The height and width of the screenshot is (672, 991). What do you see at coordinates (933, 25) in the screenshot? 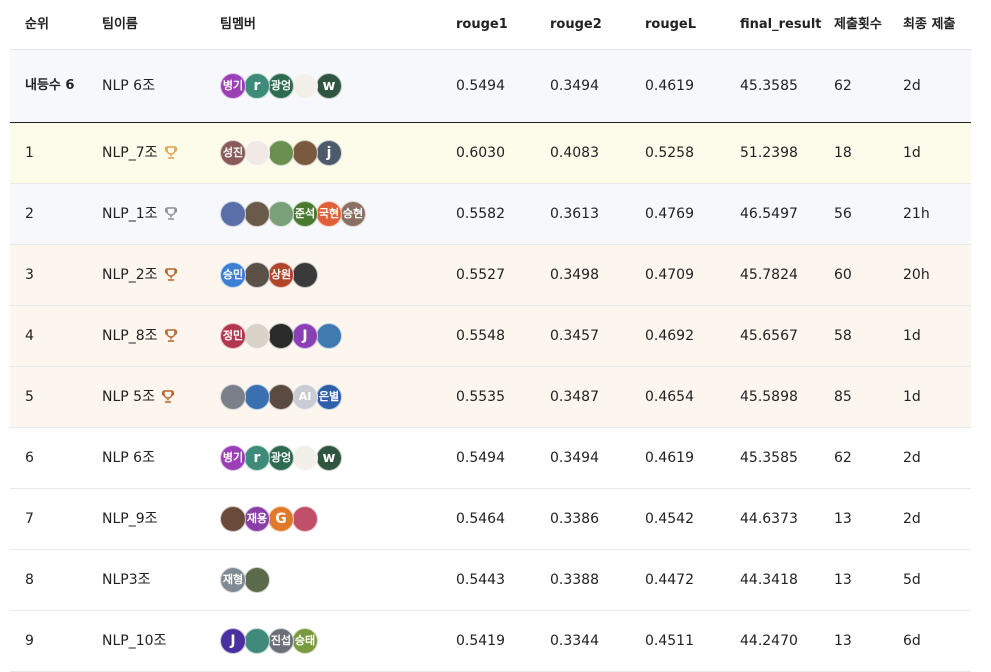
I see `header-last-submission: 최종 제출` at bounding box center [933, 25].